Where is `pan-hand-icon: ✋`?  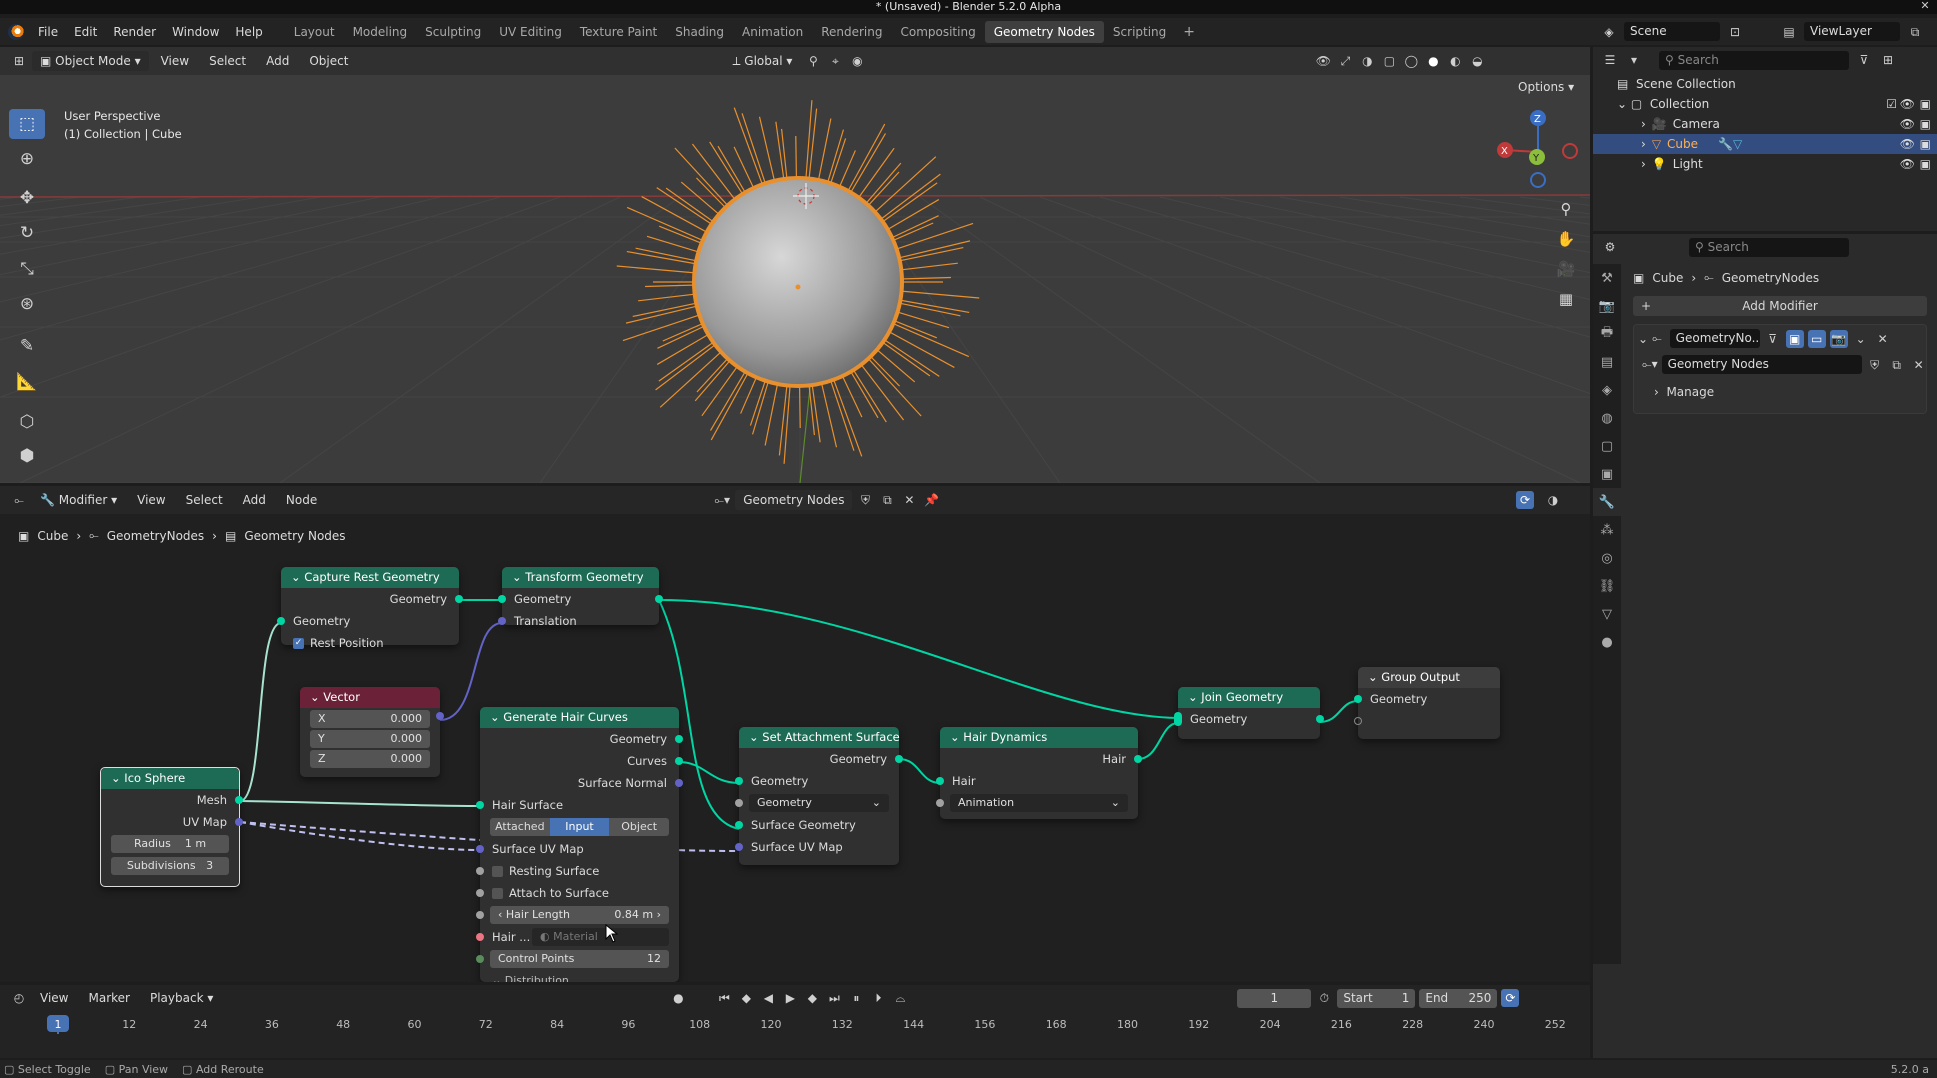
pan-hand-icon: ✋ is located at coordinates (1566, 239).